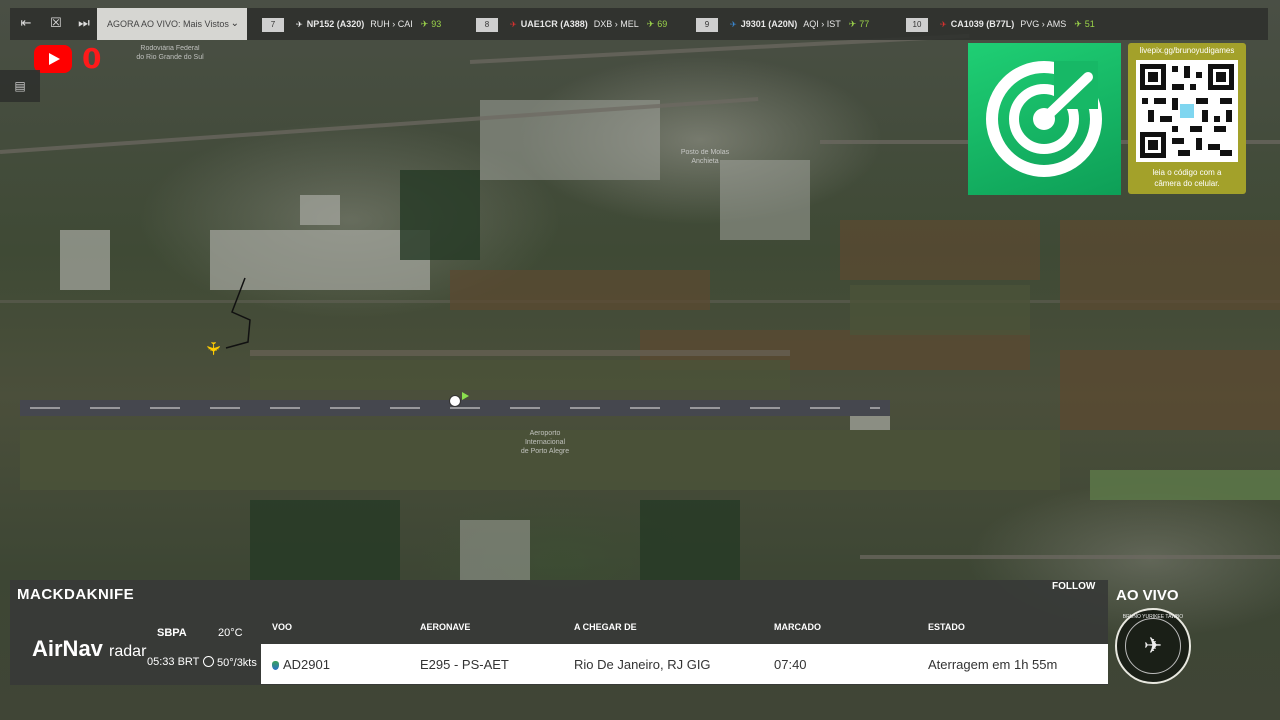 The height and width of the screenshot is (720, 1280). I want to click on ticker-flight: UAE1CR (A388), so click(554, 24).